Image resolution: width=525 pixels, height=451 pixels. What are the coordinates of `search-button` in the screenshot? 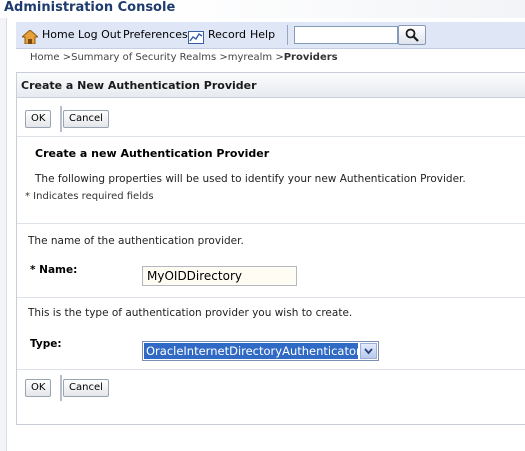 It's located at (412, 35).